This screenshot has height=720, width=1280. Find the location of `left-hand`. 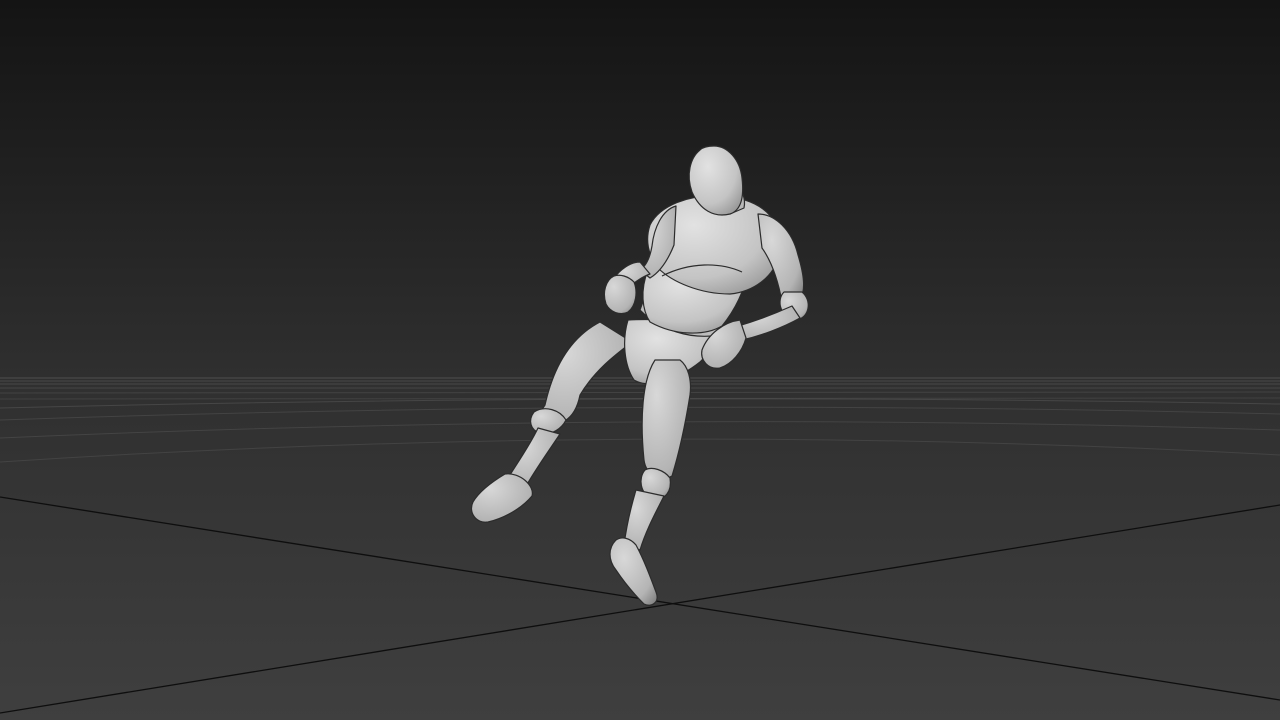

left-hand is located at coordinates (620, 294).